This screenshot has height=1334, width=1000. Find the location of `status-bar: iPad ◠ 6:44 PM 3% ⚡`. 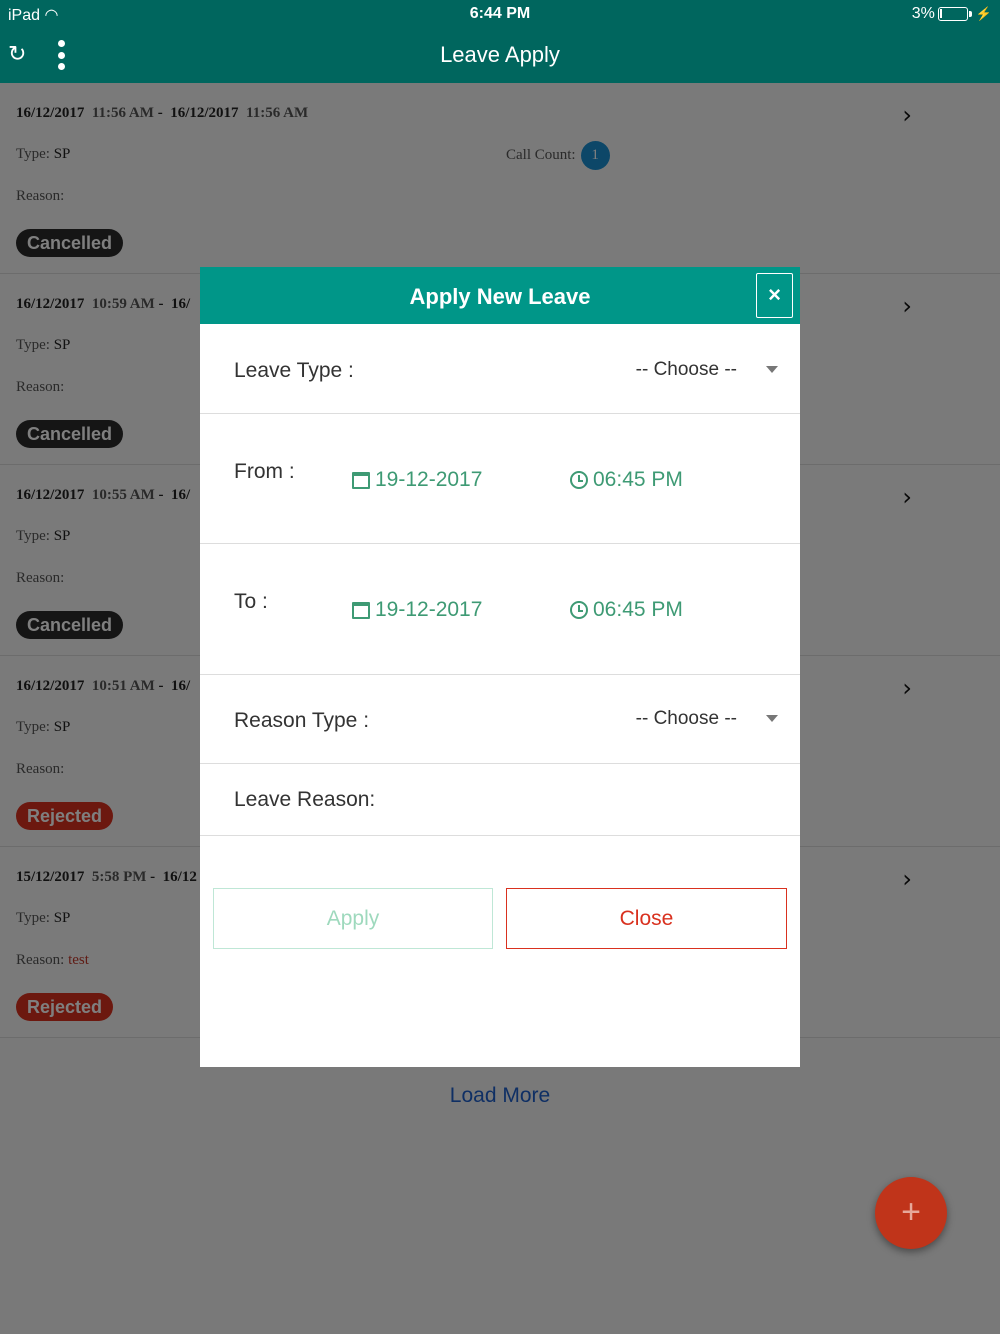

status-bar: iPad ◠ 6:44 PM 3% ⚡ is located at coordinates (500, 14).